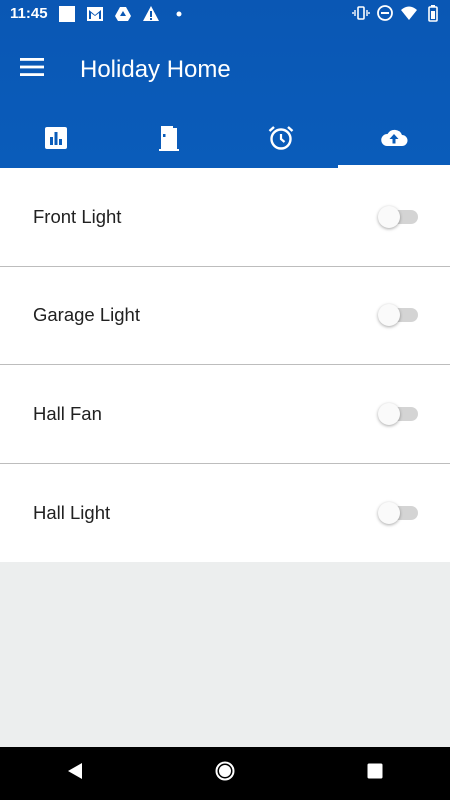 This screenshot has width=450, height=800. I want to click on tab-alarms, so click(281, 140).